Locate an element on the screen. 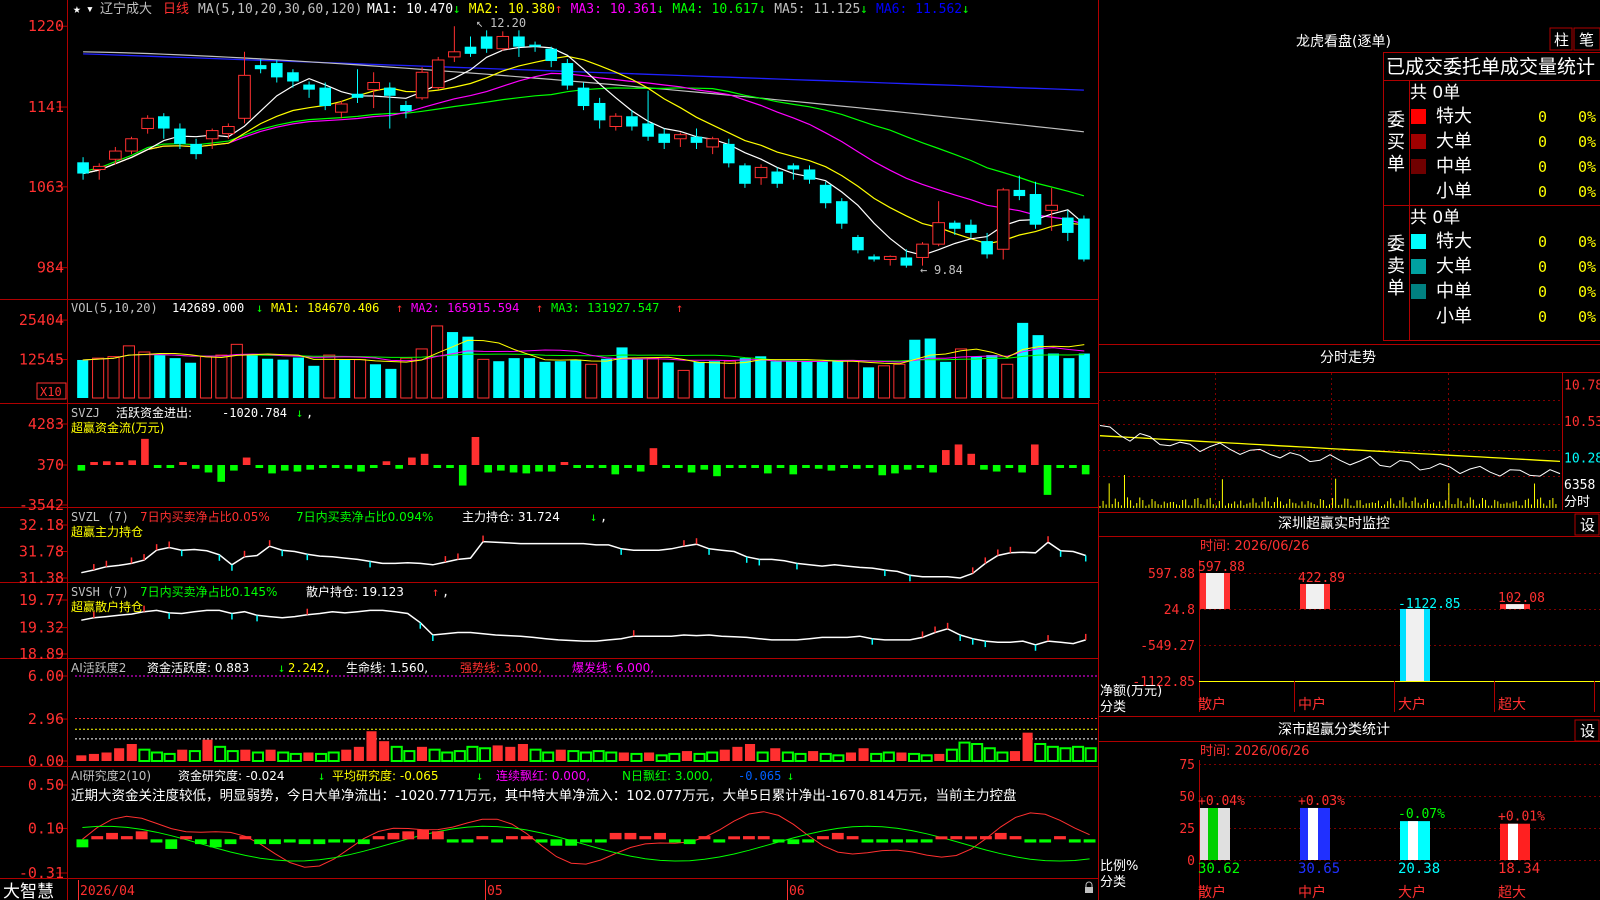 This screenshot has height=900, width=1600. buy-row-pct-3: 0% is located at coordinates (1587, 167).